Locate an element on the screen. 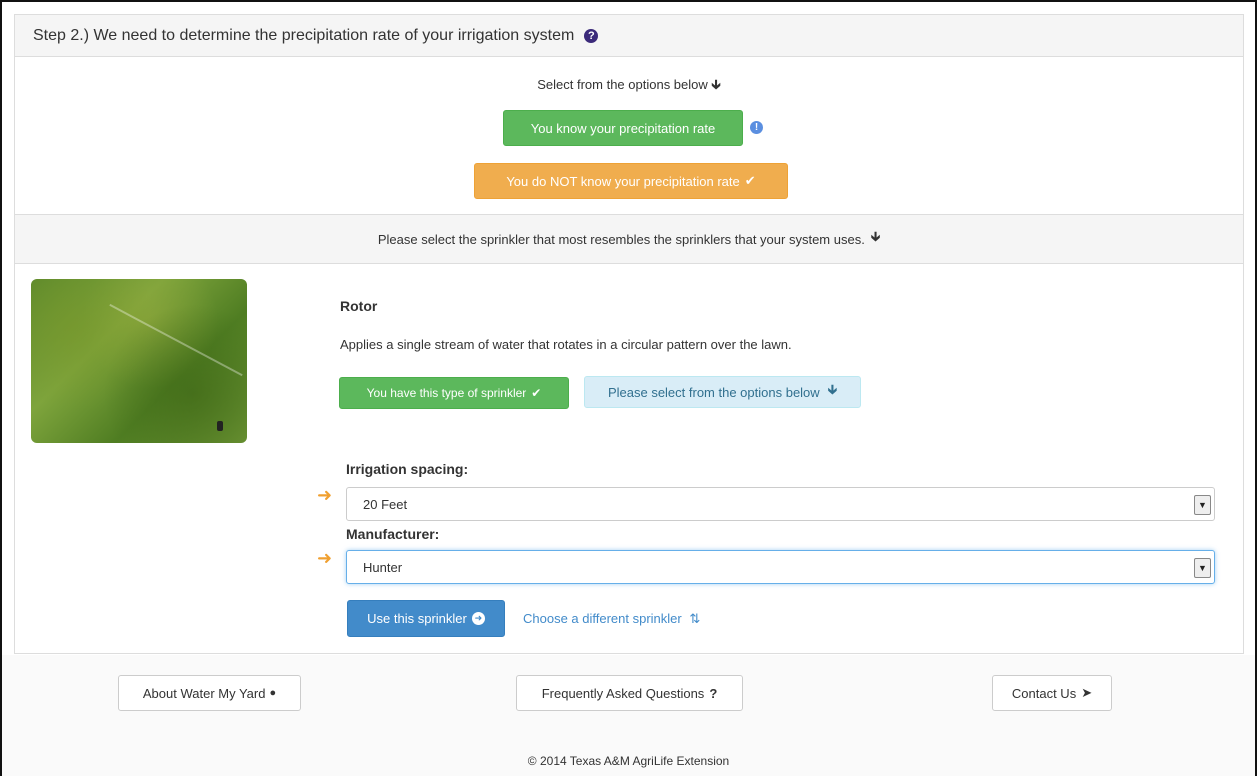 This screenshot has width=1257, height=776. about-button: About Water My Yard ● is located at coordinates (209, 693).